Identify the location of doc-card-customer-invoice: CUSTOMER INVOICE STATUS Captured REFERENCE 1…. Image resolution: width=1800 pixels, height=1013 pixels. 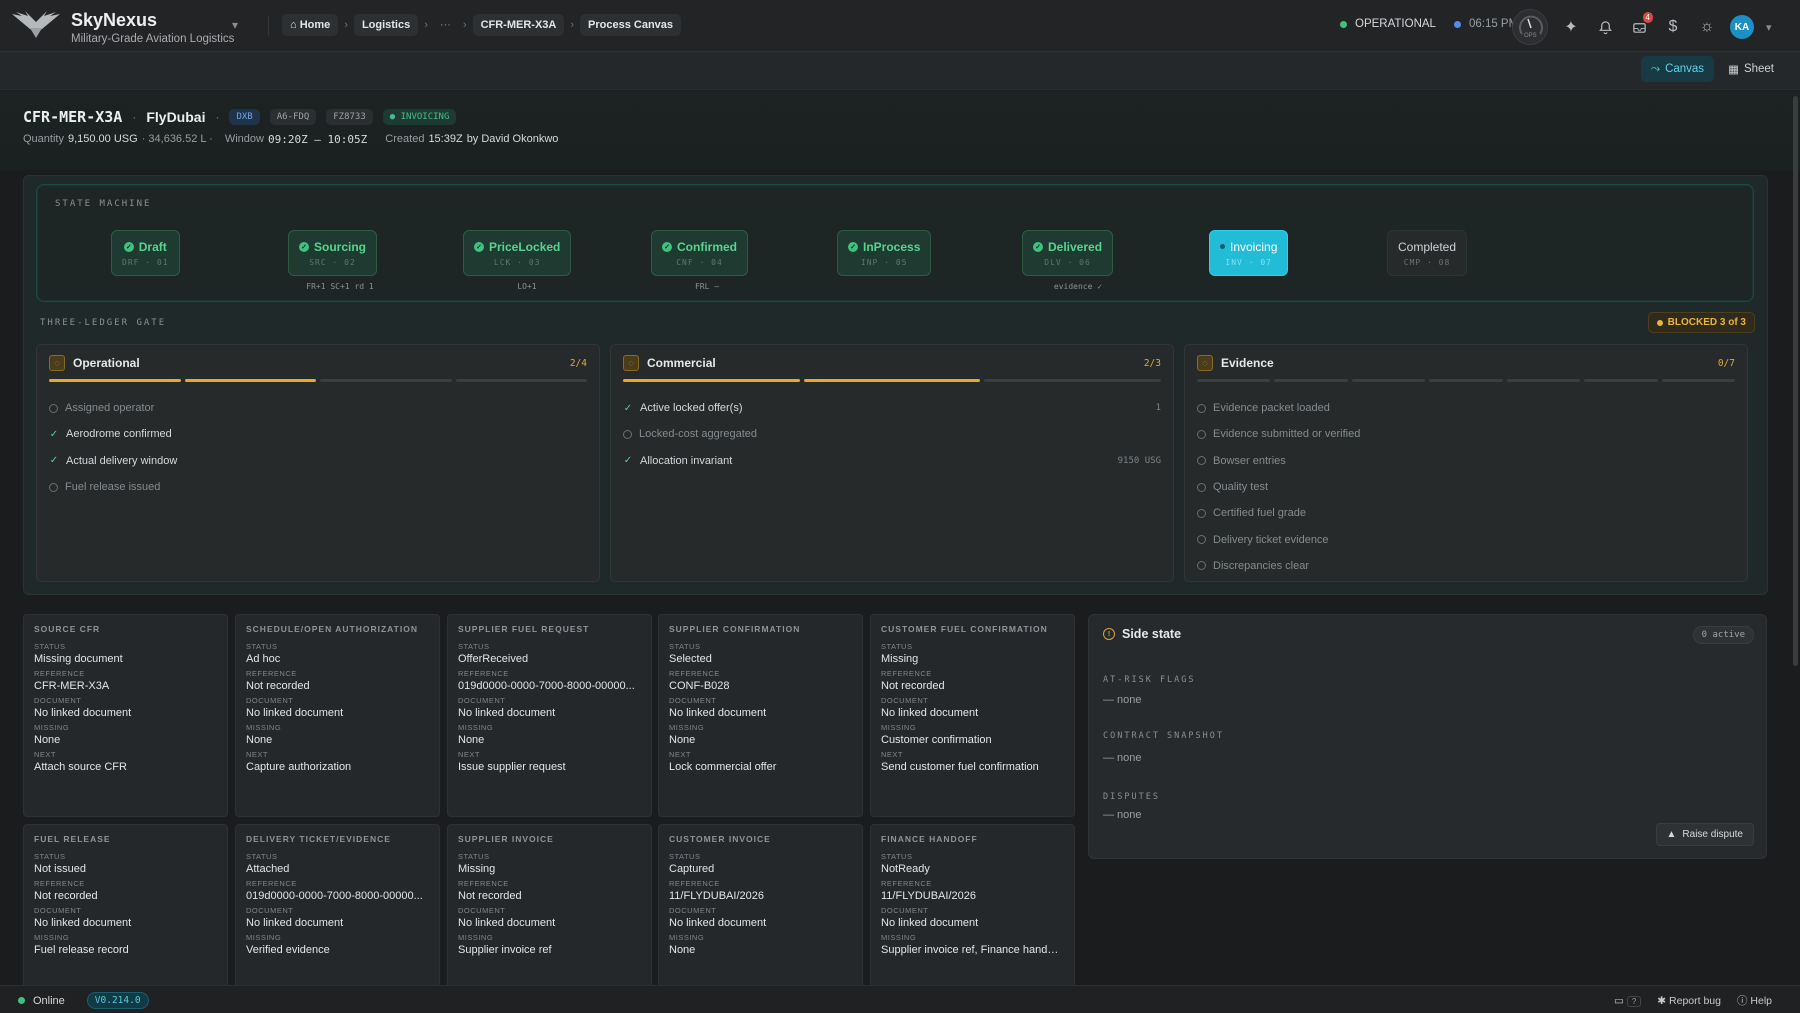
(760, 909).